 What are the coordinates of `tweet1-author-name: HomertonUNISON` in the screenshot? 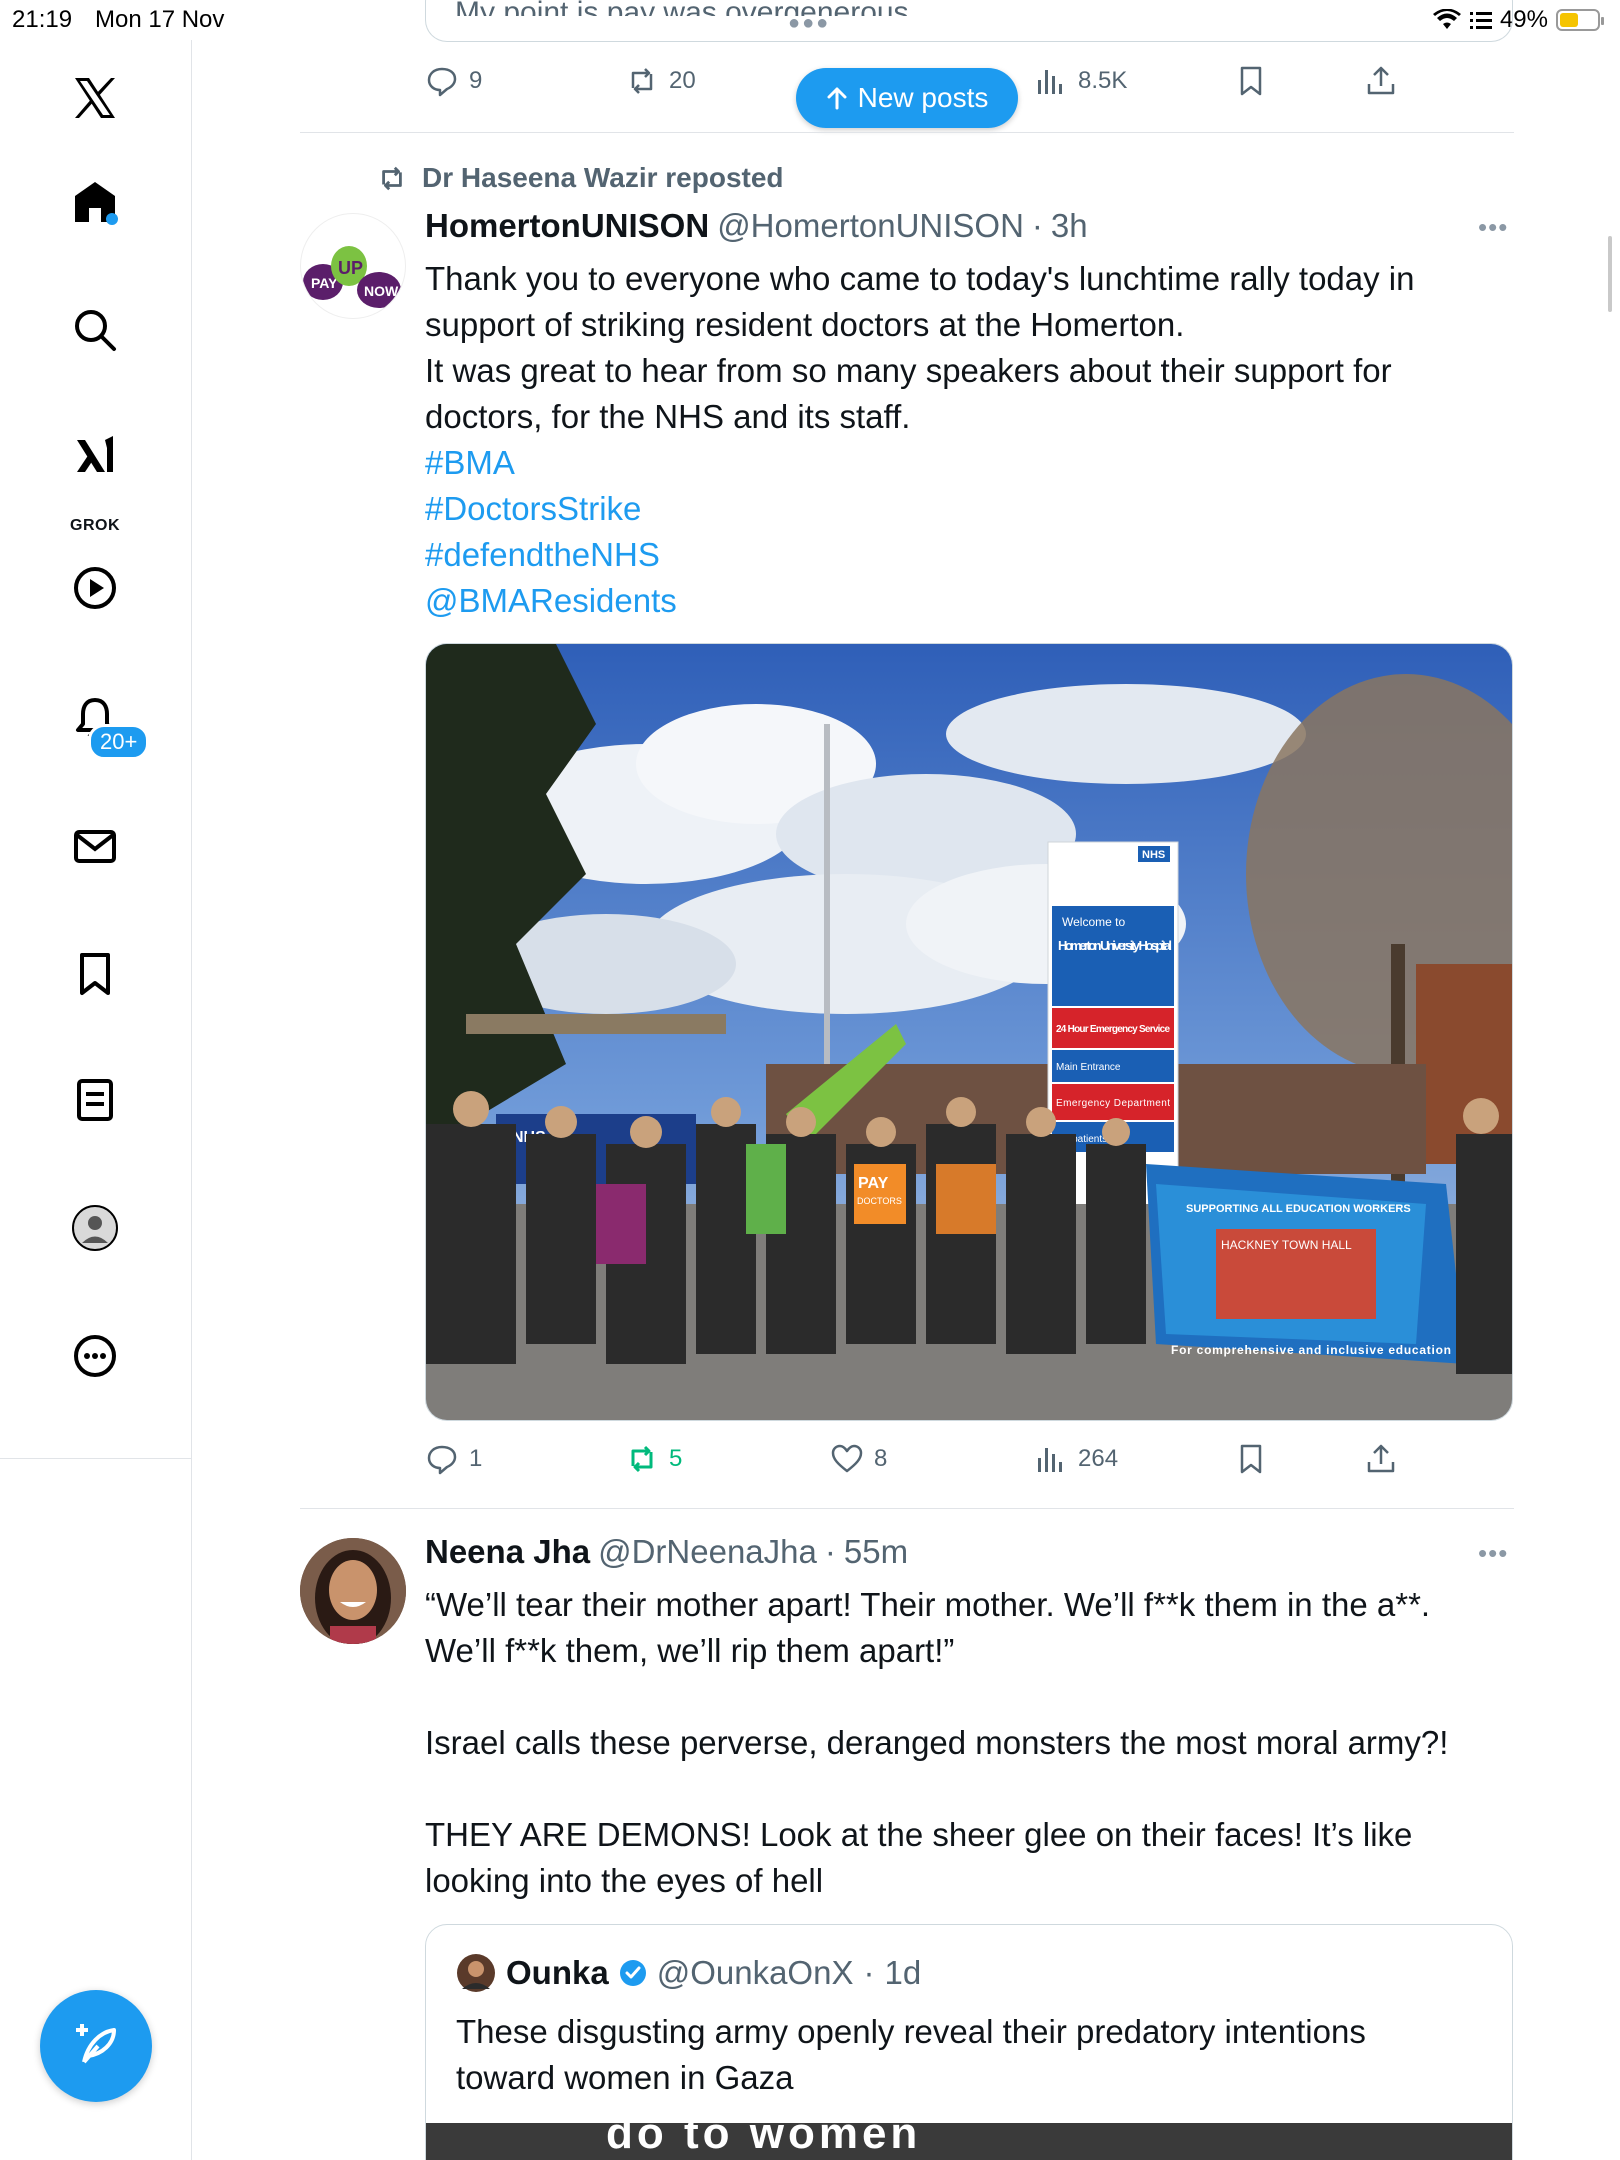 It's located at (567, 226).